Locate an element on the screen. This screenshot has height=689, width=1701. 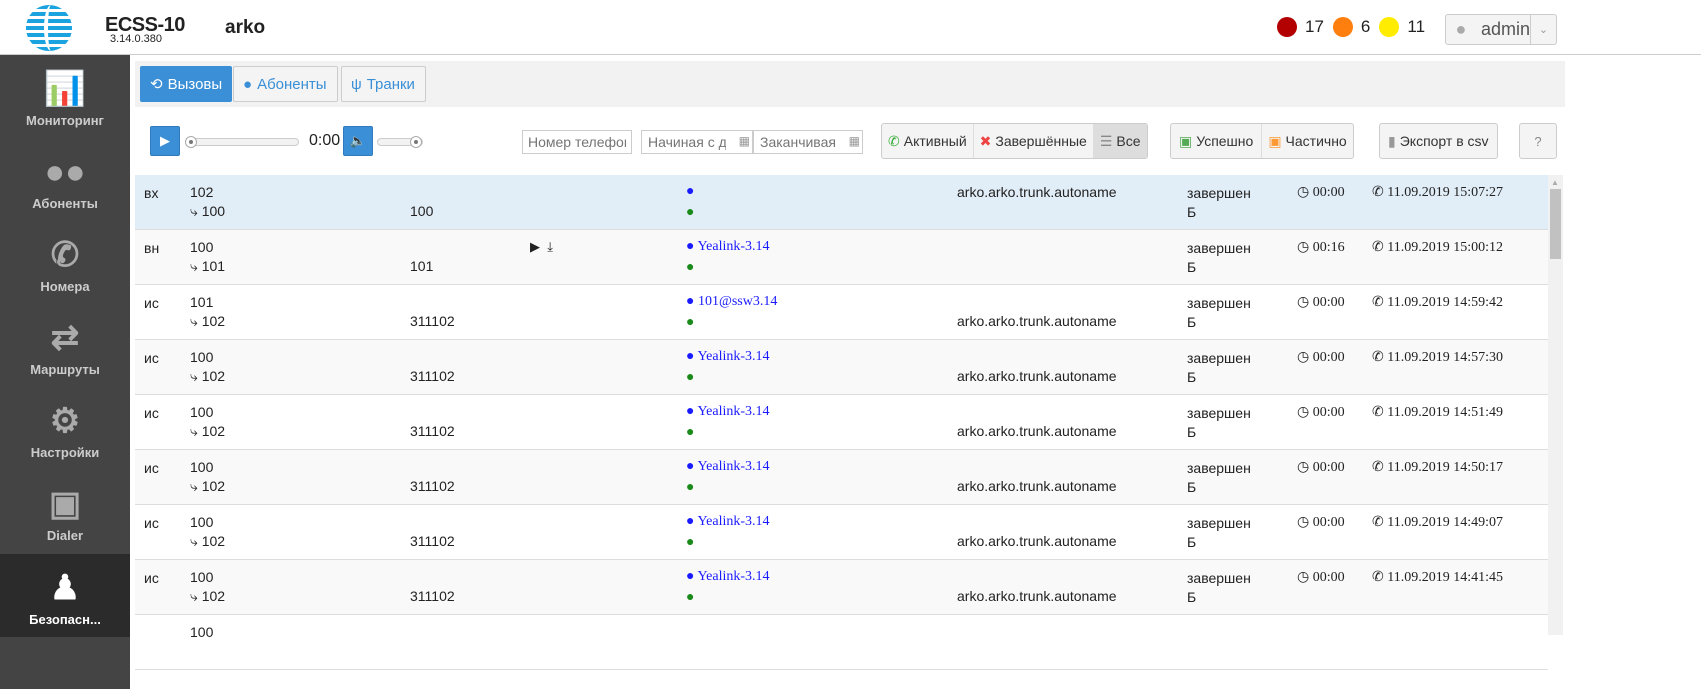
alarm-counters: 17 6 11 is located at coordinates (1355, 27).